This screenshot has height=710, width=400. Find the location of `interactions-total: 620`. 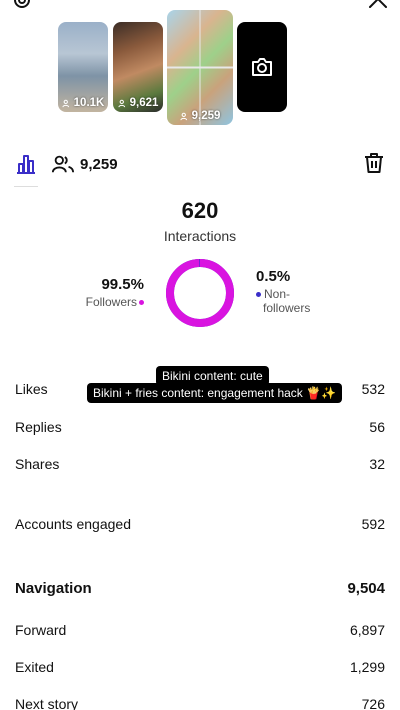

interactions-total: 620 is located at coordinates (200, 210).